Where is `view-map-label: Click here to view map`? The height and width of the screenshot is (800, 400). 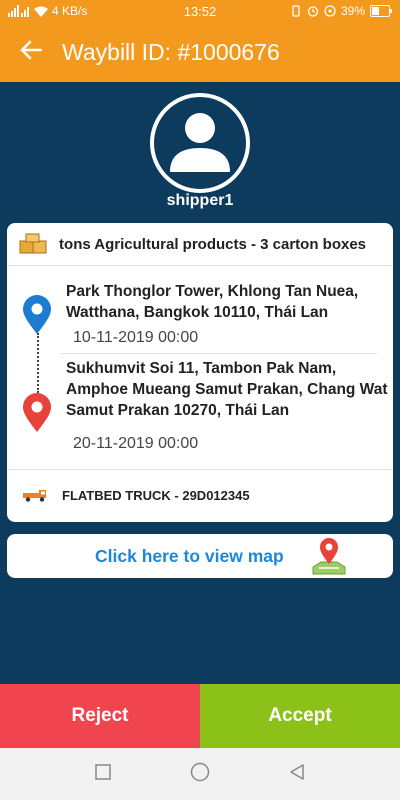
view-map-label: Click here to view map is located at coordinates (189, 555).